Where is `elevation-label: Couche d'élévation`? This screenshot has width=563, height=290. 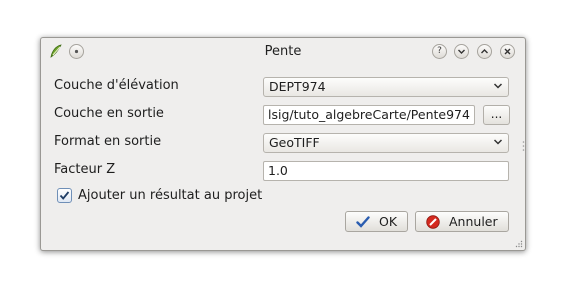 elevation-label: Couche d'élévation is located at coordinates (116, 85).